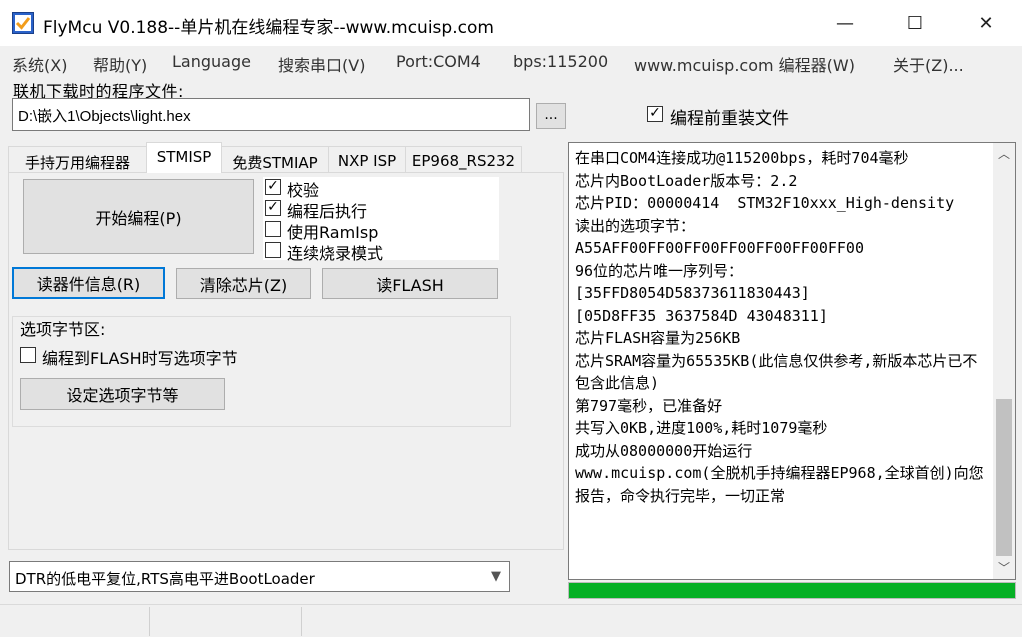 Image resolution: width=1022 pixels, height=637 pixels. I want to click on read-flash-button: 读FLASH, so click(410, 283).